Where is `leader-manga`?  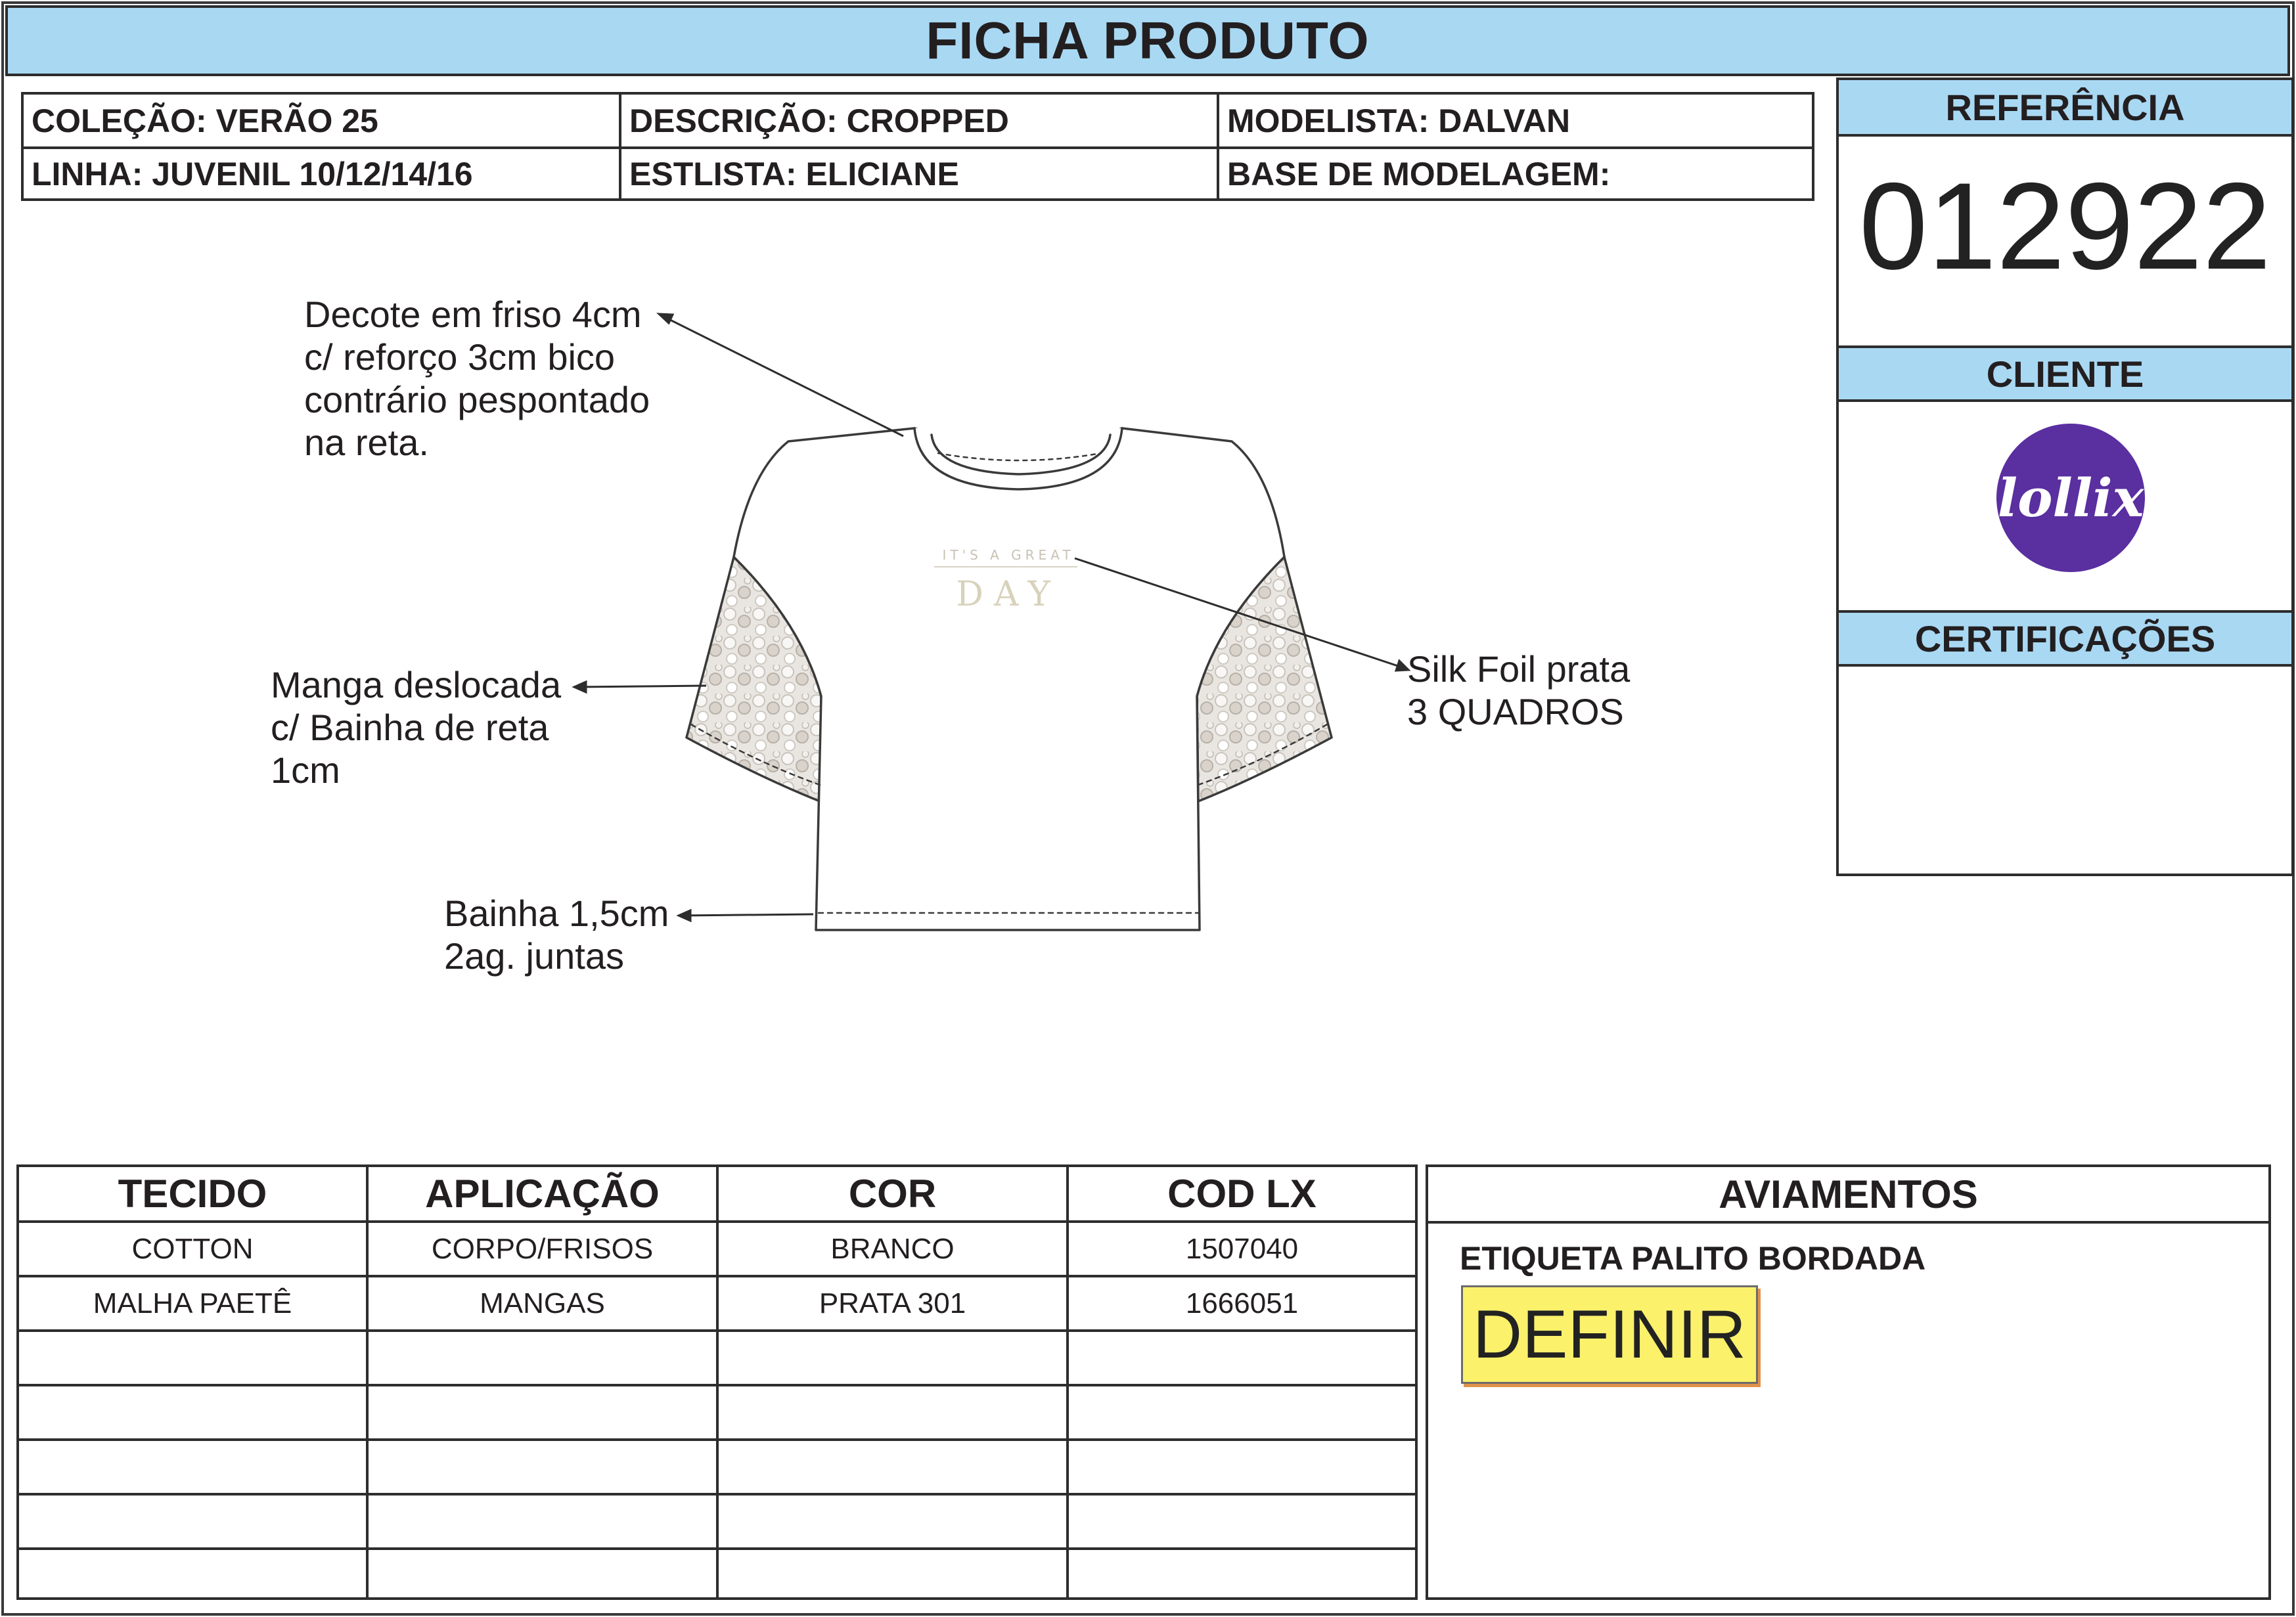
leader-manga is located at coordinates (642, 686).